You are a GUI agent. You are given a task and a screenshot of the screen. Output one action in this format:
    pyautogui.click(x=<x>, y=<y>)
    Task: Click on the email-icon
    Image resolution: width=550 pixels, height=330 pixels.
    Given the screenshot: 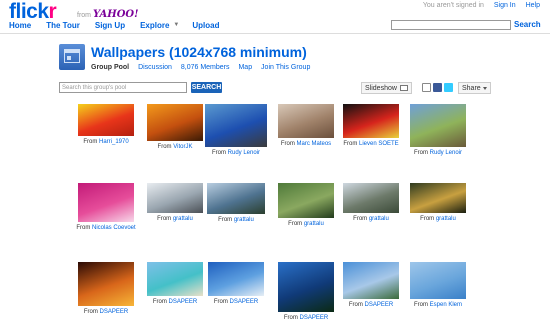 What is the action you would take?
    pyautogui.click(x=426, y=87)
    